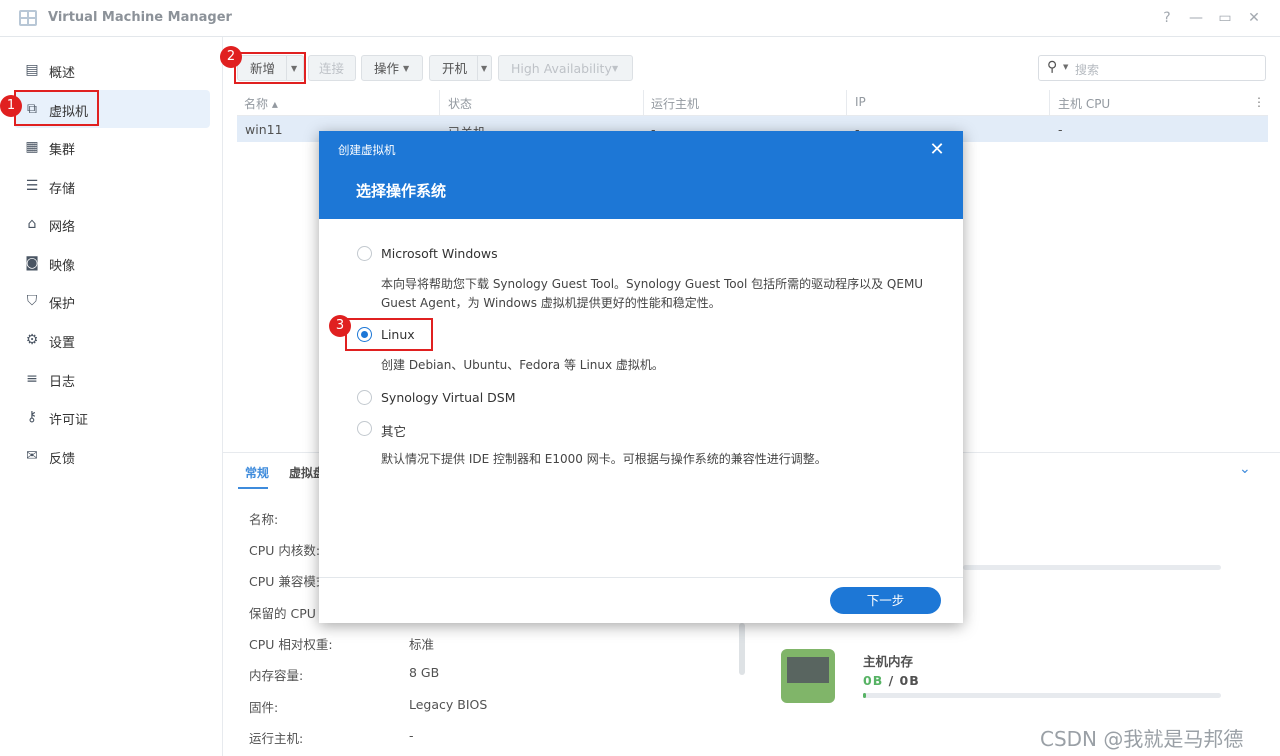 The width and height of the screenshot is (1280, 756). Describe the element at coordinates (364, 428) in the screenshot. I see `radio-other` at that location.